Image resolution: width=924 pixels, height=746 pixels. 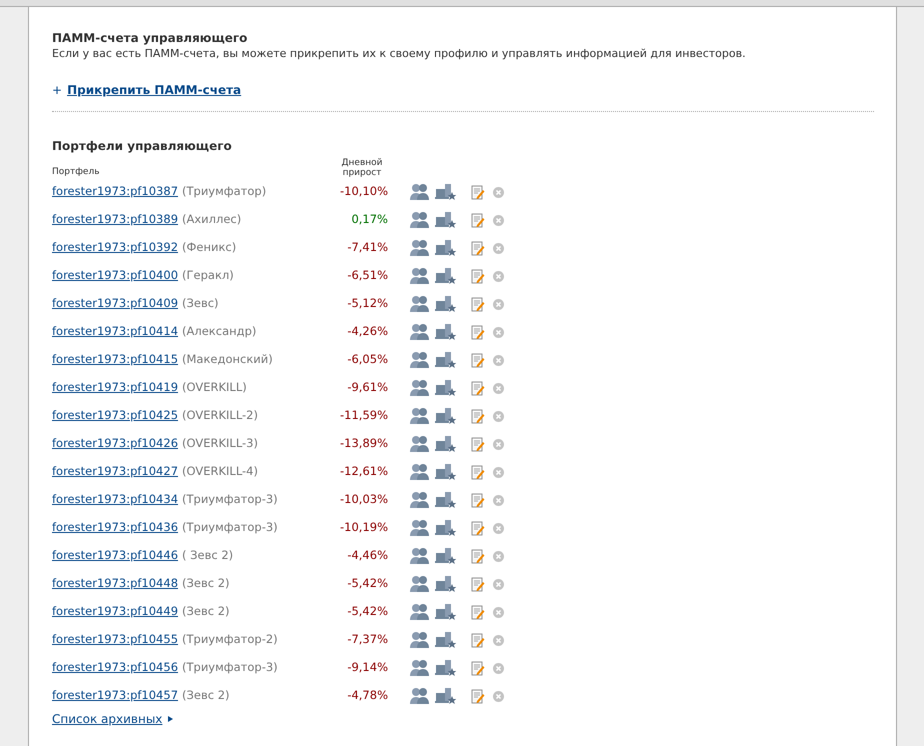 What do you see at coordinates (57, 90) in the screenshot?
I see `plus-sign: +` at bounding box center [57, 90].